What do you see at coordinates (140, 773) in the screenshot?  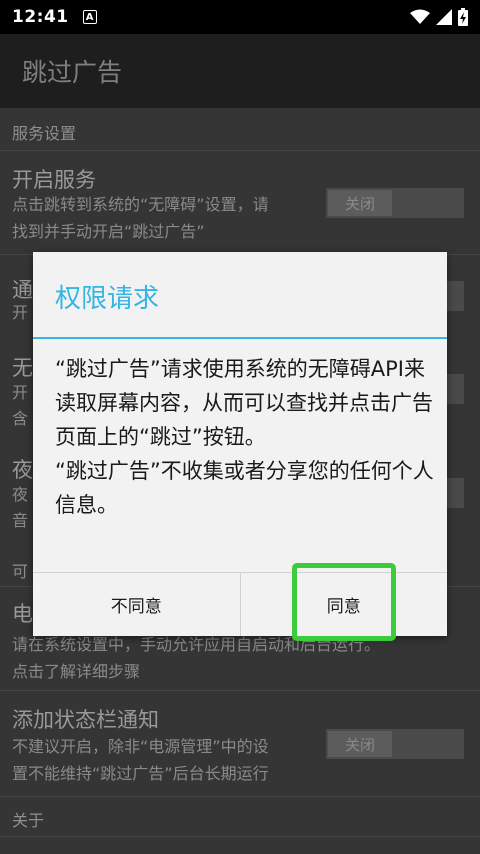 I see `setting-subtitle: 置不能维持“跳过广告”后台长期运行` at bounding box center [140, 773].